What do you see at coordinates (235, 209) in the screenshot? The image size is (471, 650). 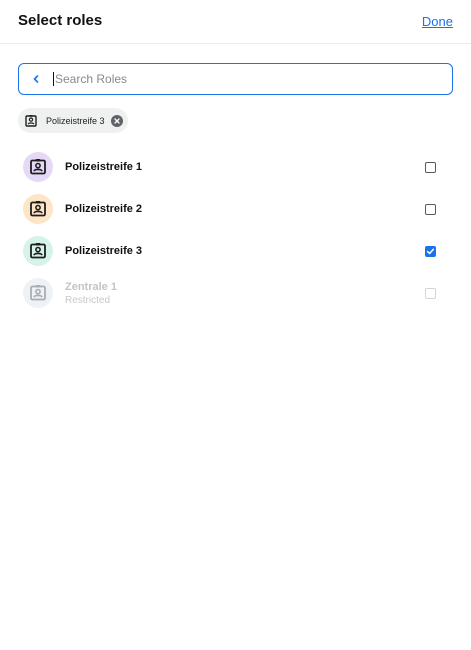 I see `role-row: Polizeistreife 2` at bounding box center [235, 209].